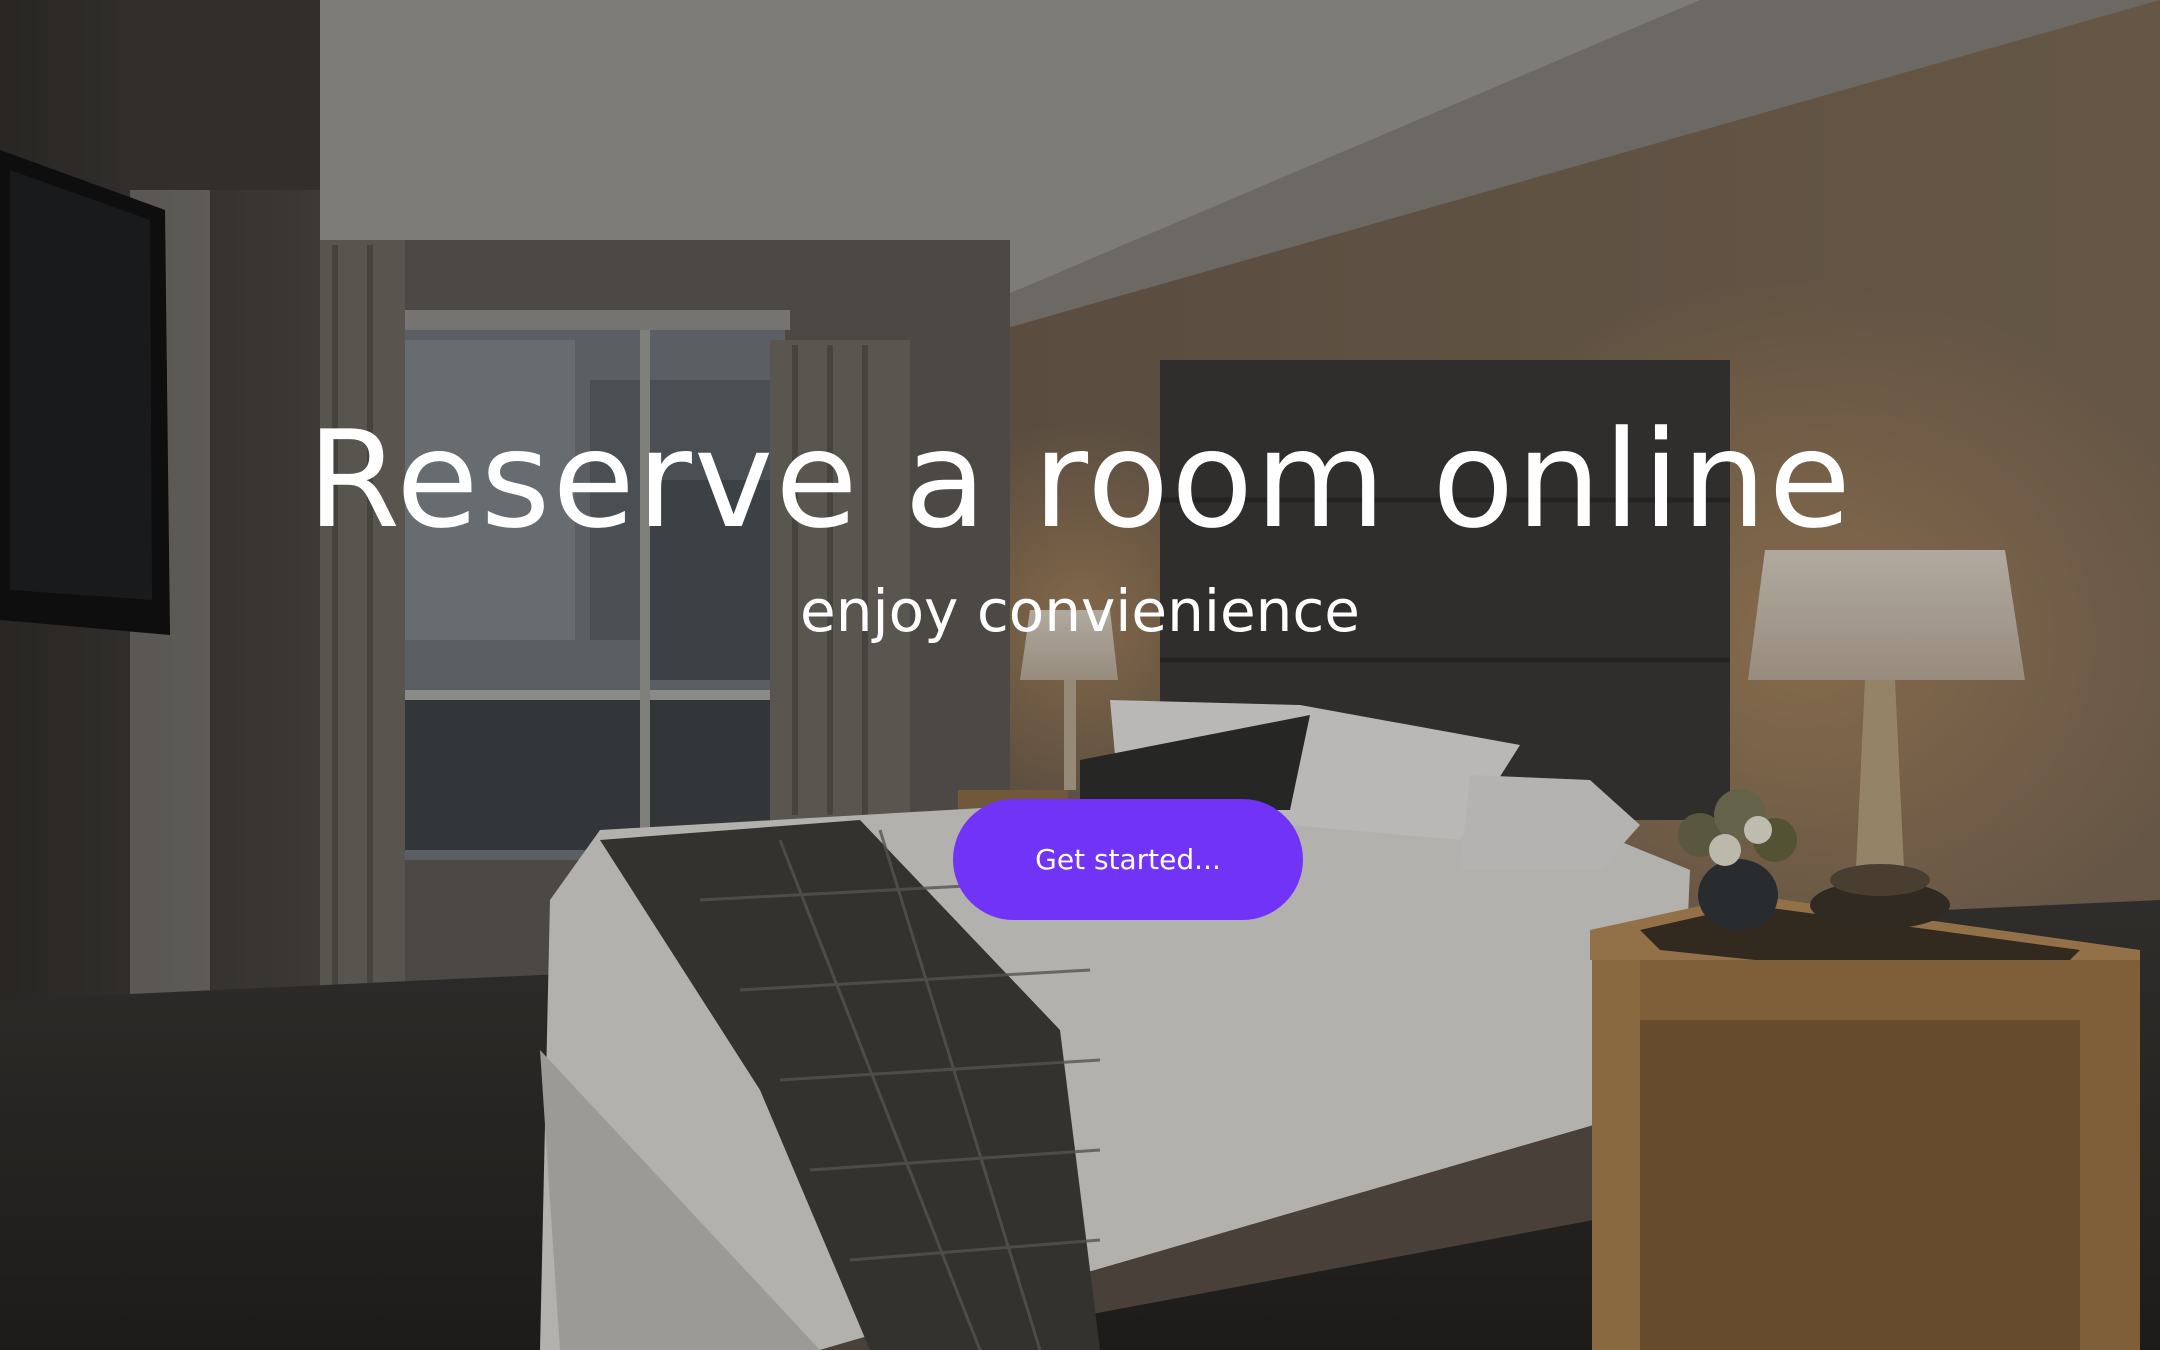 The height and width of the screenshot is (1350, 2160). What do you see at coordinates (1080, 611) in the screenshot?
I see `hero-subtitle: enjoy convienience` at bounding box center [1080, 611].